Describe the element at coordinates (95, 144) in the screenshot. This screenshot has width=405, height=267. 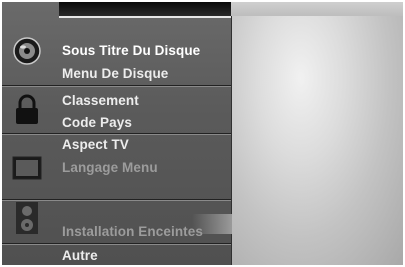
I see `menu-item-aspect-tv: Aspect TV` at that location.